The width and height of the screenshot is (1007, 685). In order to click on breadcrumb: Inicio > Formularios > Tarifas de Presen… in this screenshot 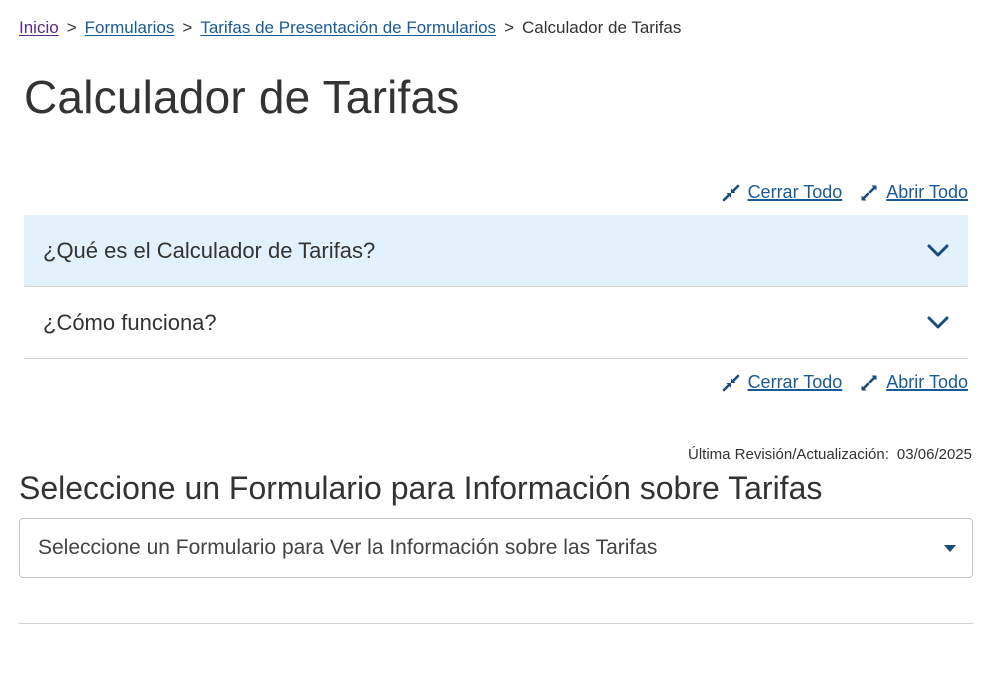, I will do `click(350, 28)`.